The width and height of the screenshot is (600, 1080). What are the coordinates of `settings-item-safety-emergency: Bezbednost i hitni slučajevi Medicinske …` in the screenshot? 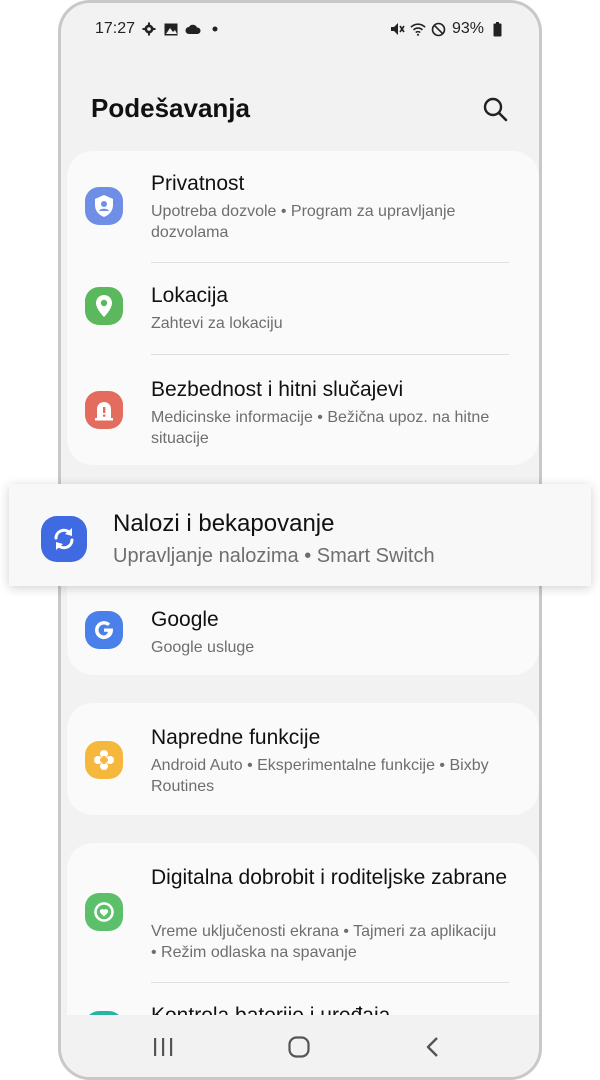 It's located at (303, 410).